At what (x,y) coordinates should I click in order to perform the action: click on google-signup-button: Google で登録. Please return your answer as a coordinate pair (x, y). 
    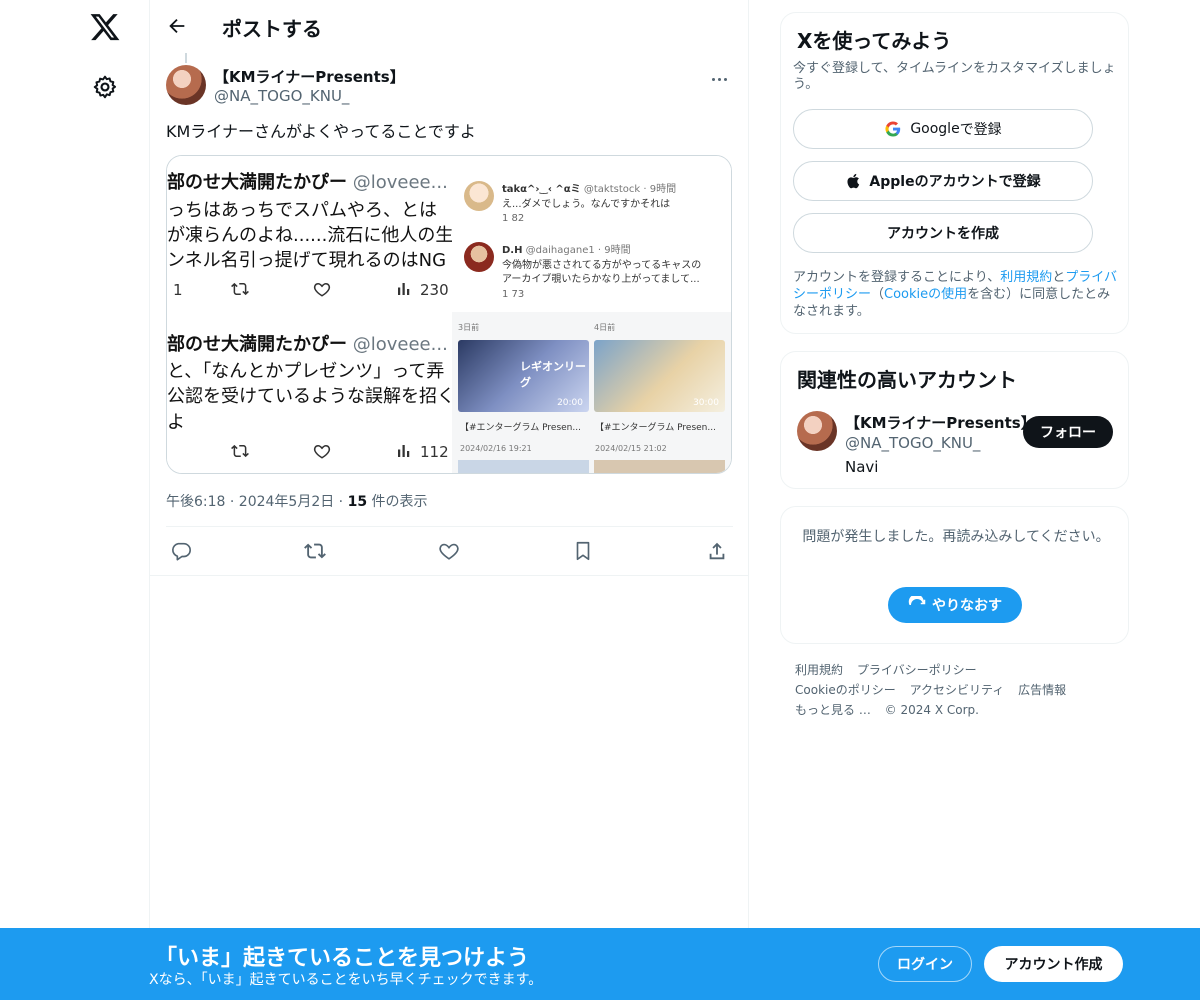
    Looking at the image, I should click on (943, 129).